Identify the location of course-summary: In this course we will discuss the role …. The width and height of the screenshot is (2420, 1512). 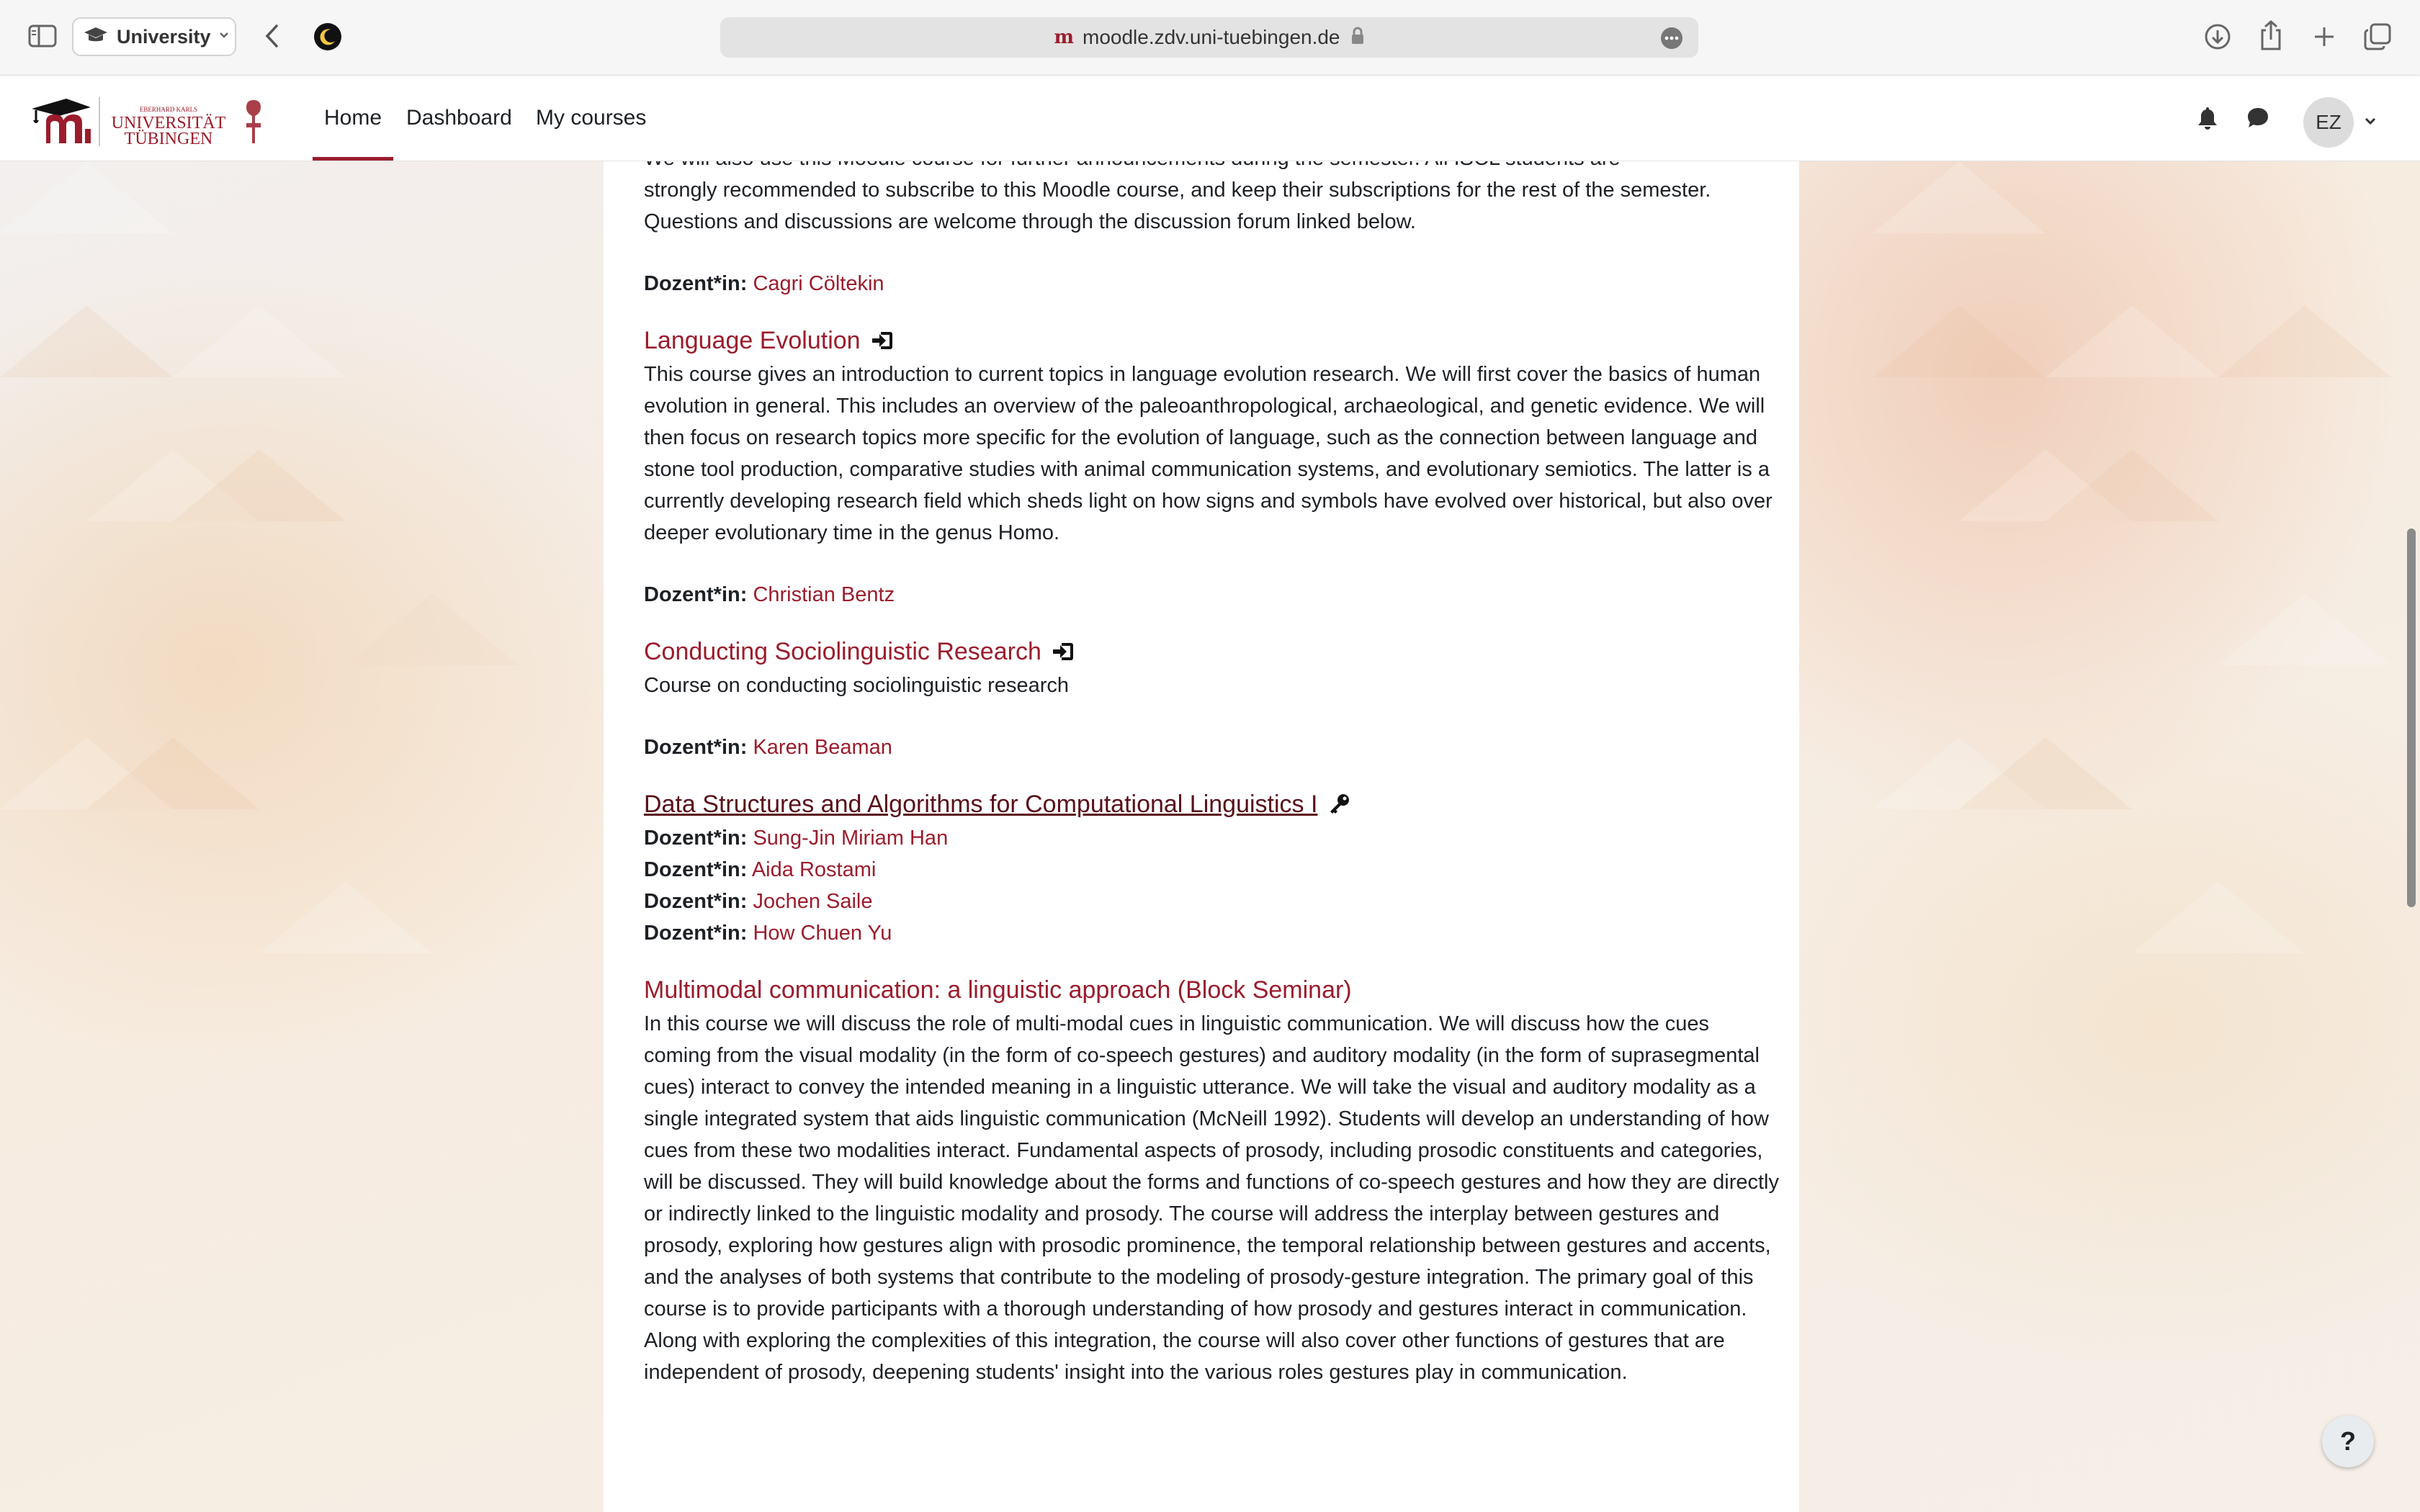
(1211, 1198).